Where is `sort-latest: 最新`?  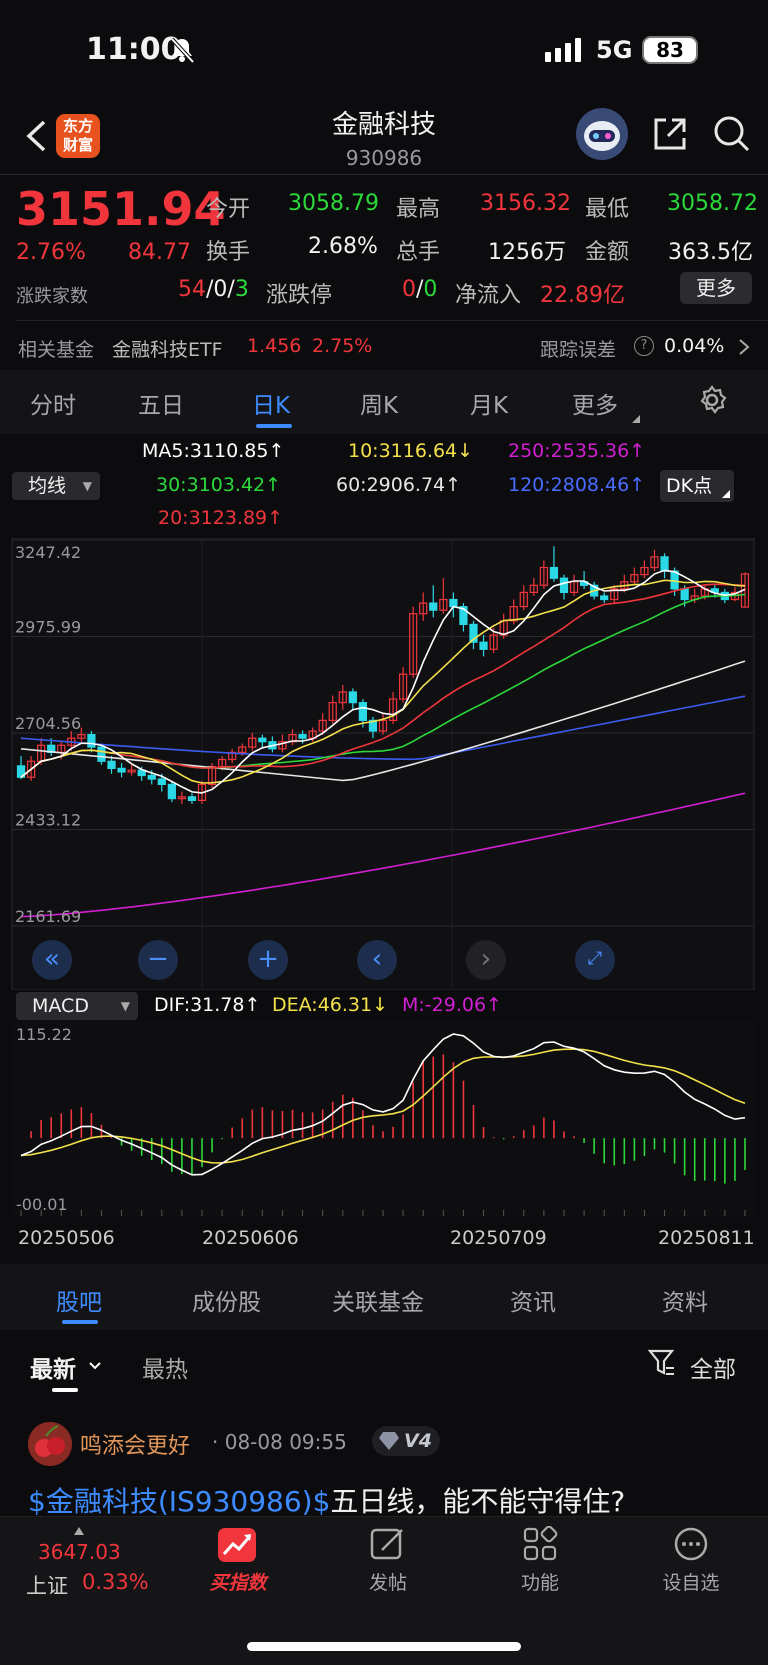
sort-latest: 最新 is located at coordinates (53, 1367).